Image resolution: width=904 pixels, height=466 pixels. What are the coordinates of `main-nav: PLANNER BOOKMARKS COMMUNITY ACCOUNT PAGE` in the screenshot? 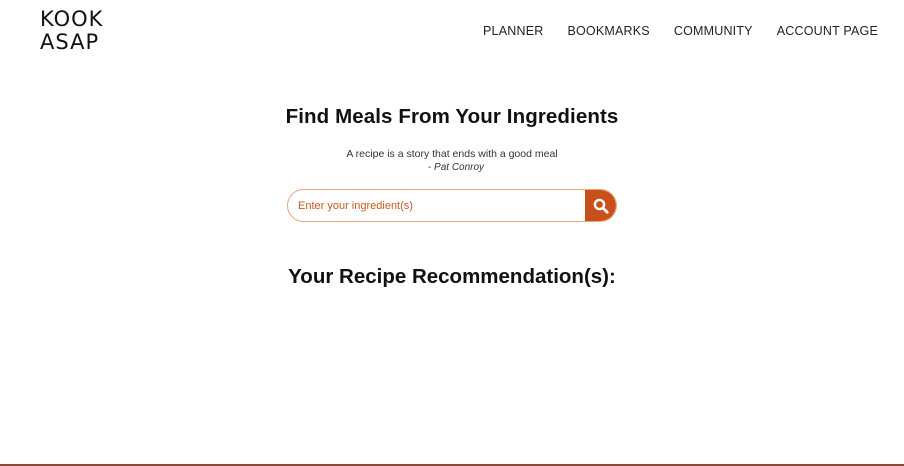 It's located at (668, 31).